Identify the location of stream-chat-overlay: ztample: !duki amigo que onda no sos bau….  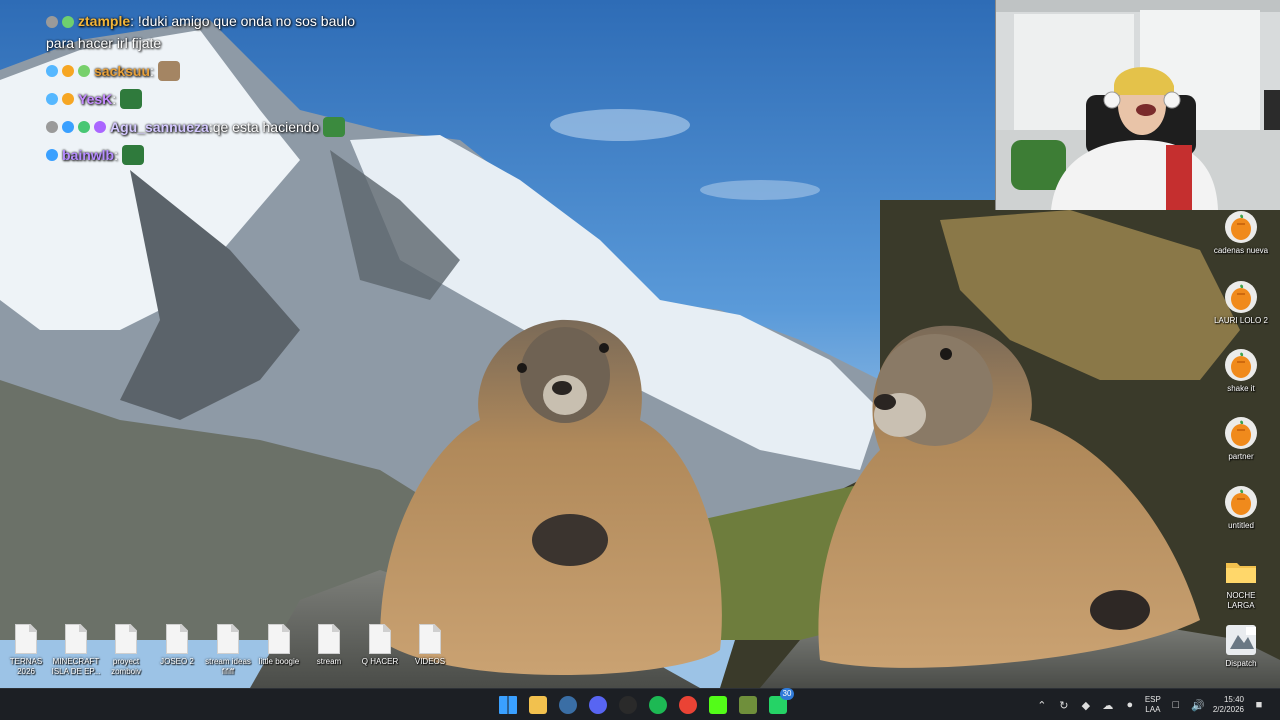
(211, 91).